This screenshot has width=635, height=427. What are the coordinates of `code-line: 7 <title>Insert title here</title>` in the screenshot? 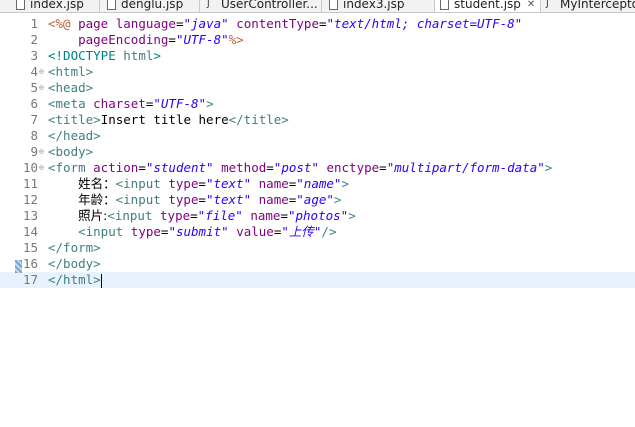 It's located at (317, 120).